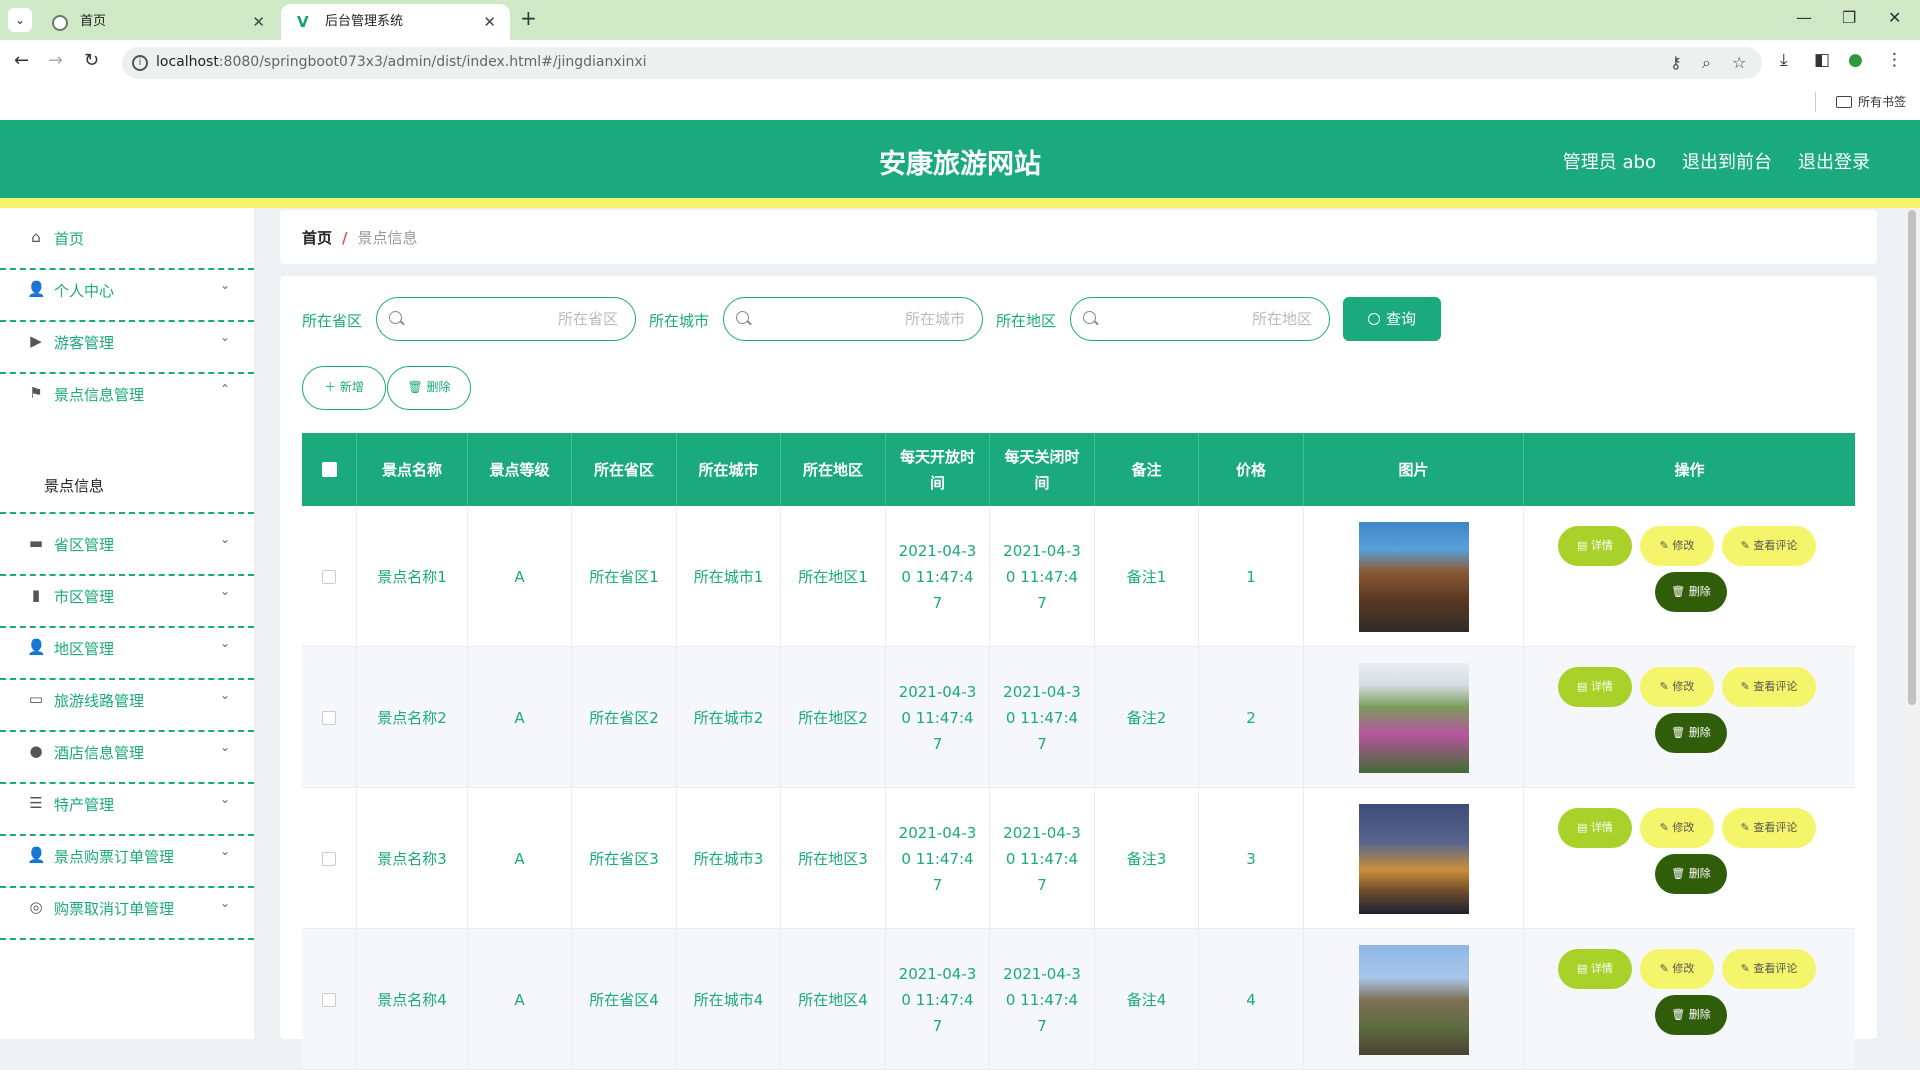  Describe the element at coordinates (429, 388) in the screenshot. I see `batch-delete-button: 🗑 删除` at that location.